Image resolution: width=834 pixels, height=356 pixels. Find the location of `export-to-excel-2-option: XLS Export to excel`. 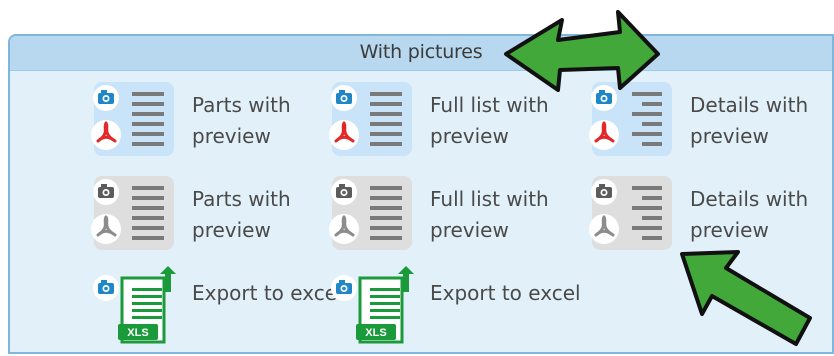

export-to-excel-2-option: XLS Export to excel is located at coordinates (466, 308).